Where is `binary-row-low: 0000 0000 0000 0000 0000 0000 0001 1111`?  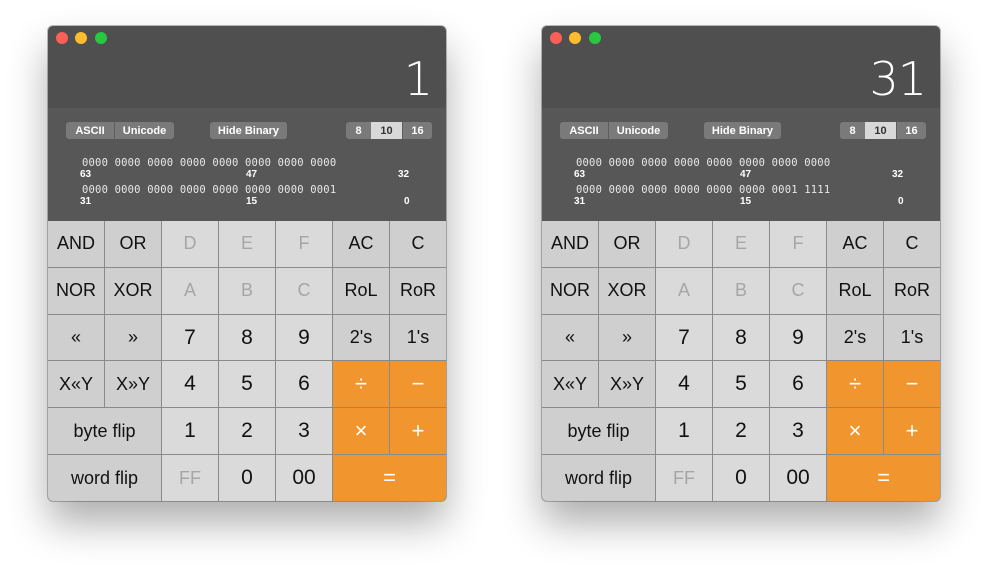 binary-row-low: 0000 0000 0000 0000 0000 0000 0001 1111 is located at coordinates (703, 190).